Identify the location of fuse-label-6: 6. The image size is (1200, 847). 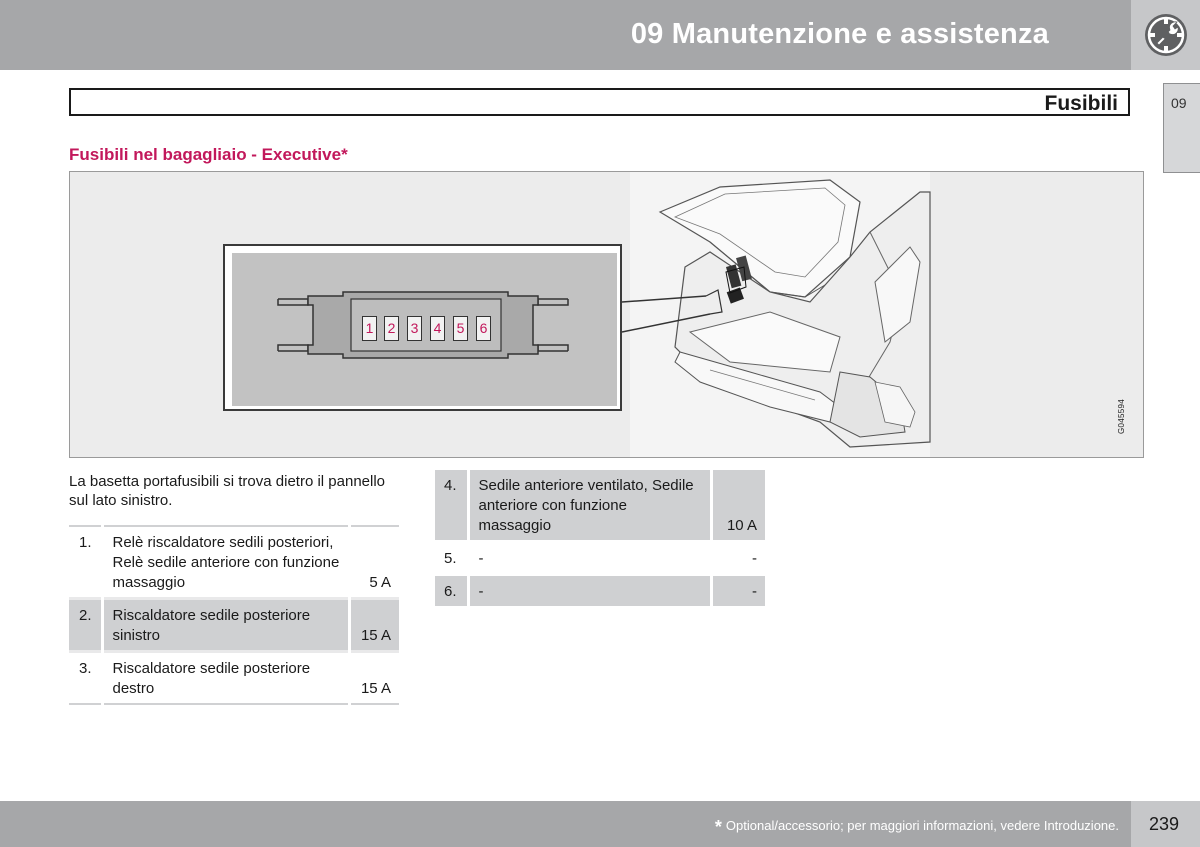
(483, 328).